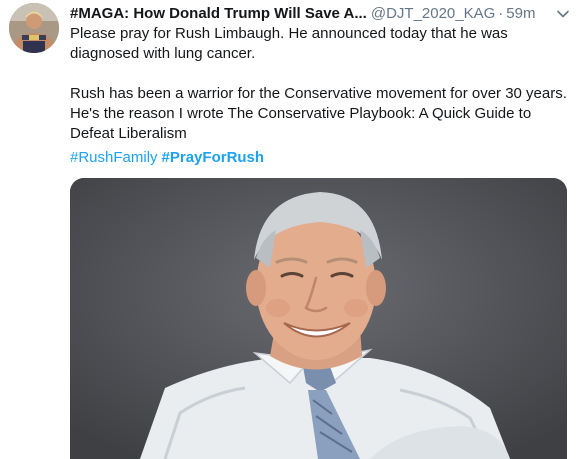 The width and height of the screenshot is (579, 459). What do you see at coordinates (520, 13) in the screenshot?
I see `timestamp: 59m` at bounding box center [520, 13].